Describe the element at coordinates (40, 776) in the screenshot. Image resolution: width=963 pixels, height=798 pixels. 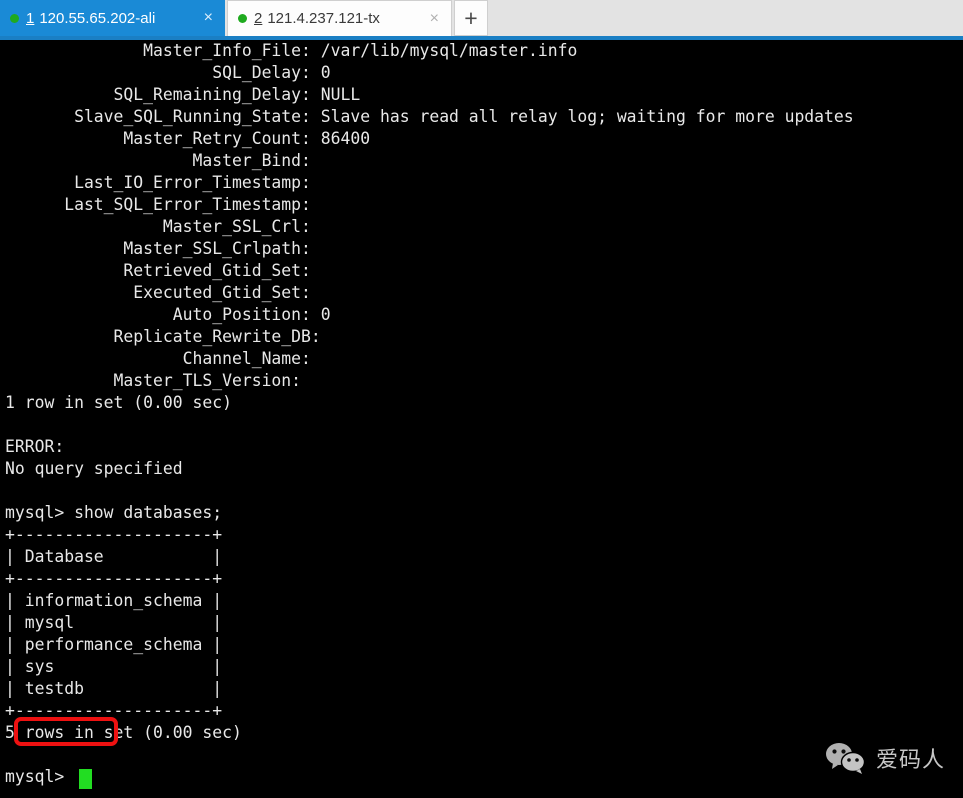
I see `terminal-line: mysql>` at that location.